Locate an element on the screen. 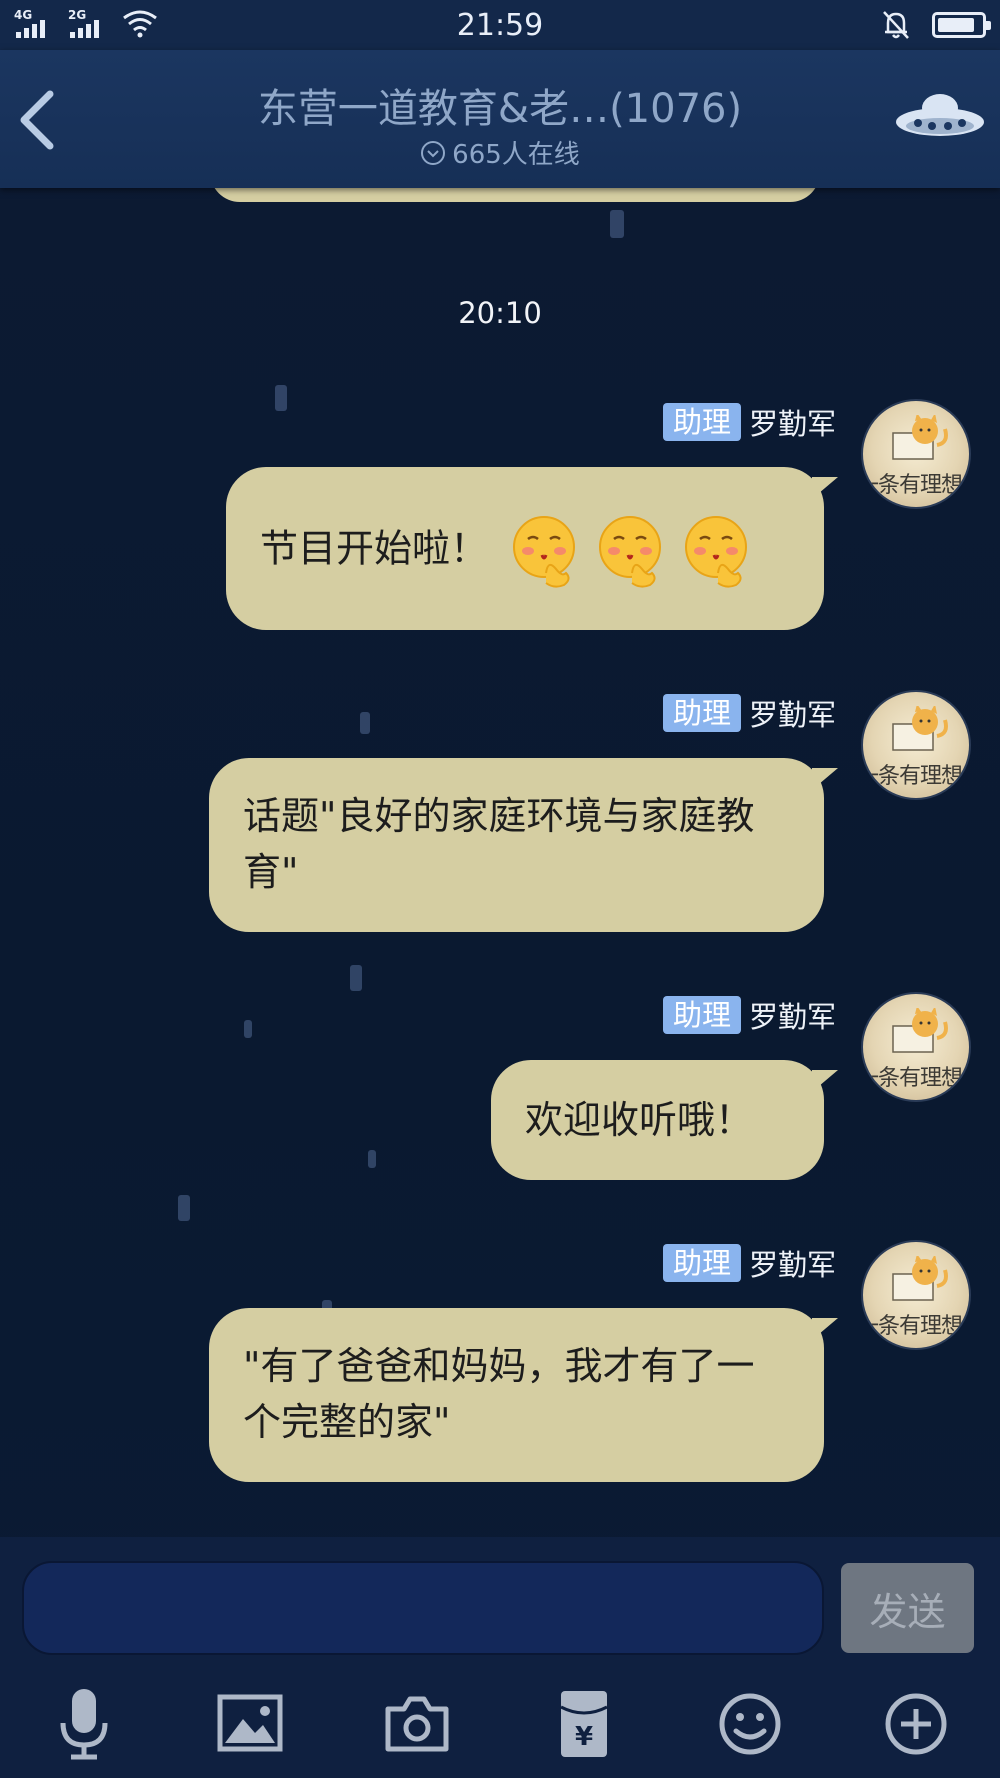 This screenshot has height=1778, width=1000. camera-icon is located at coordinates (417, 1724).